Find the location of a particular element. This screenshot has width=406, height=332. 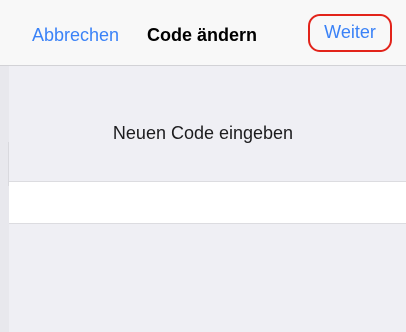

new-code-prompt: Neuen Code eingeben is located at coordinates (203, 133).